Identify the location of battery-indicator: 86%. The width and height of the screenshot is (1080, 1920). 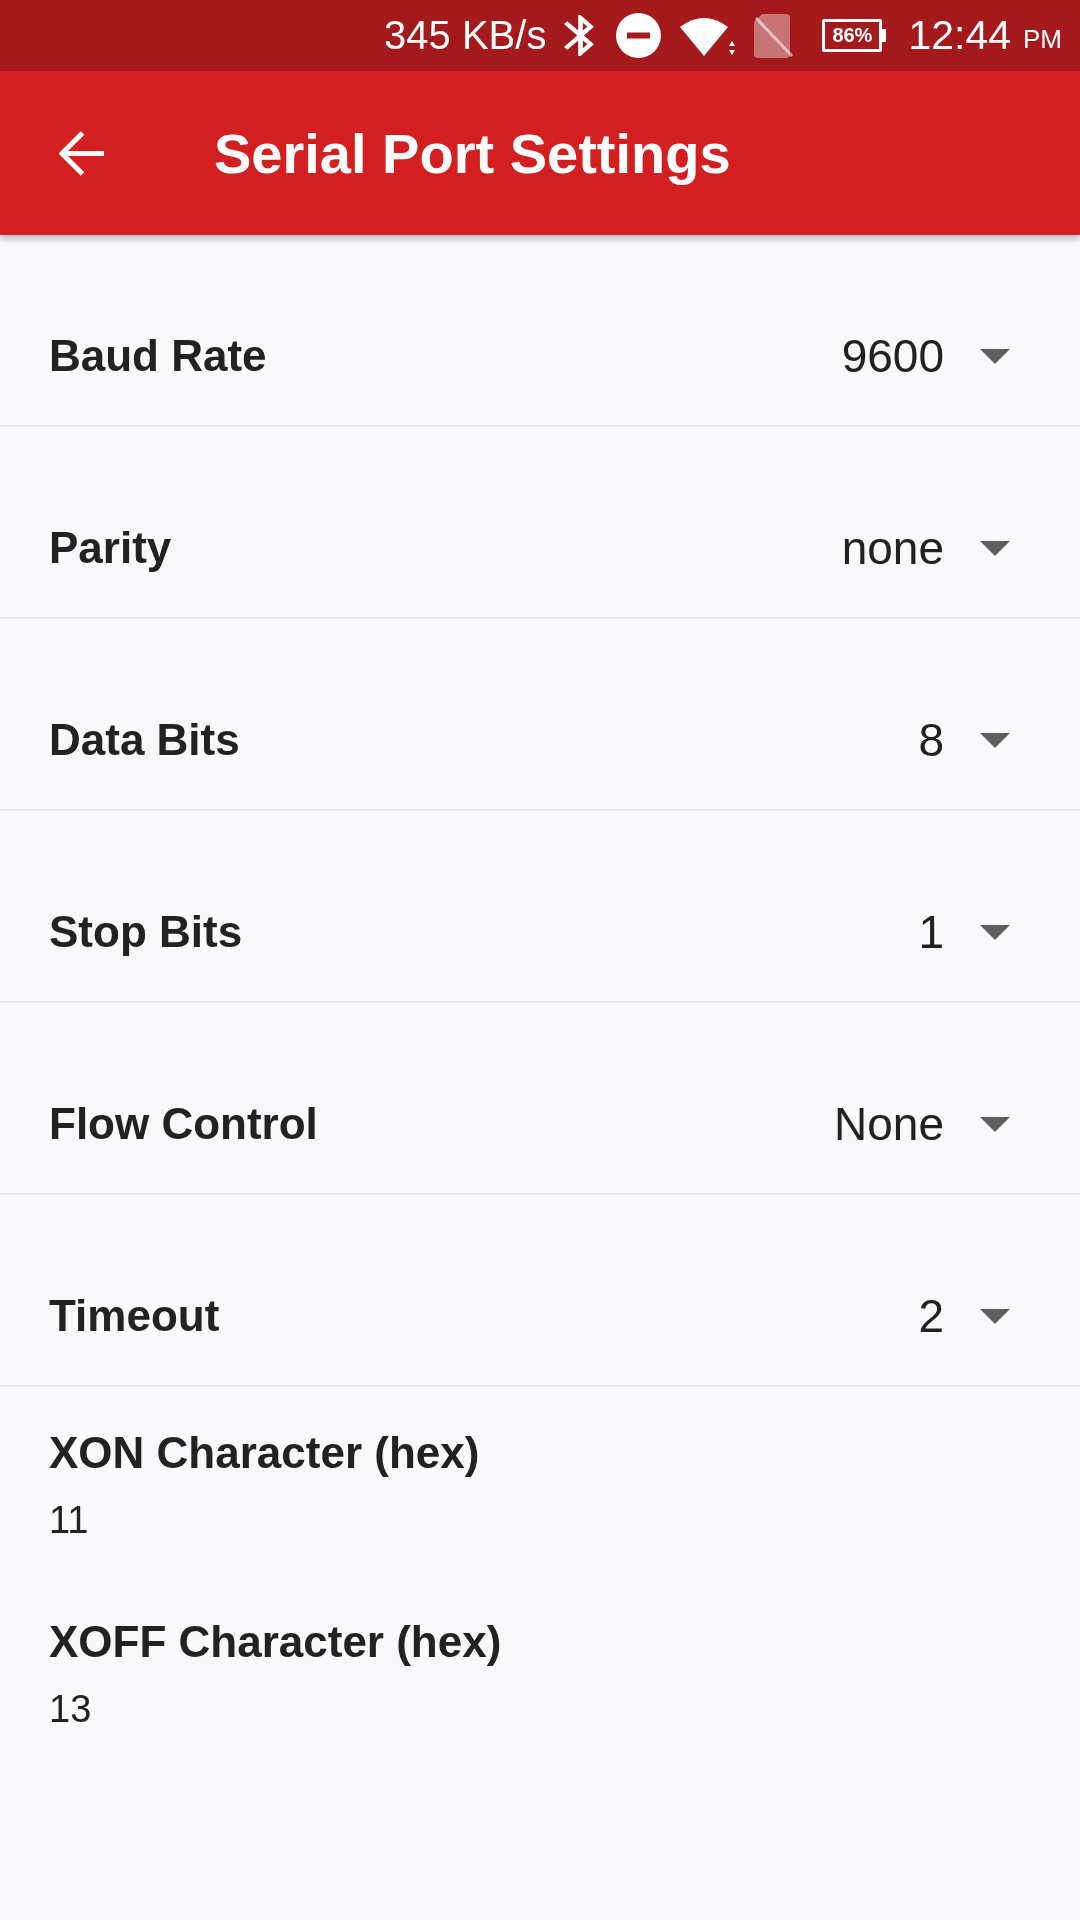
(854, 35).